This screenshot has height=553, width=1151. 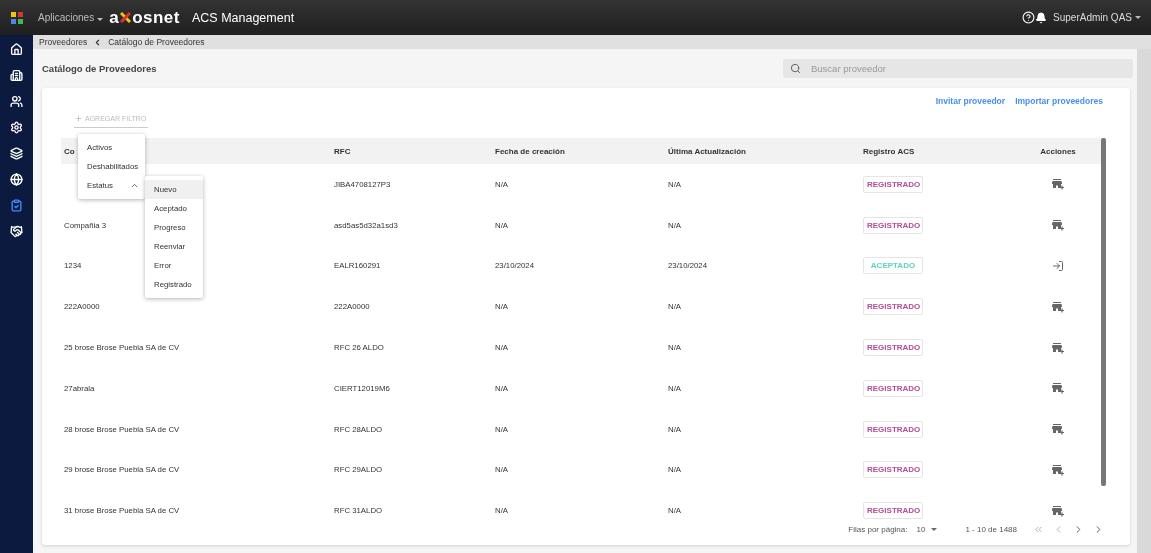 What do you see at coordinates (78, 118) in the screenshot?
I see `plus-icon` at bounding box center [78, 118].